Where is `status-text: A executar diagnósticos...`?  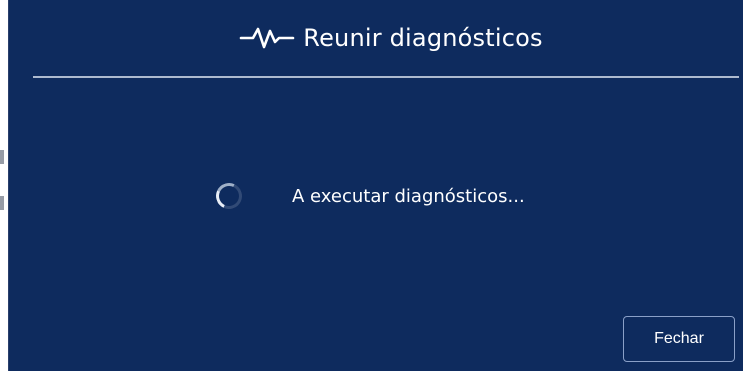 status-text: A executar diagnósticos... is located at coordinates (408, 196).